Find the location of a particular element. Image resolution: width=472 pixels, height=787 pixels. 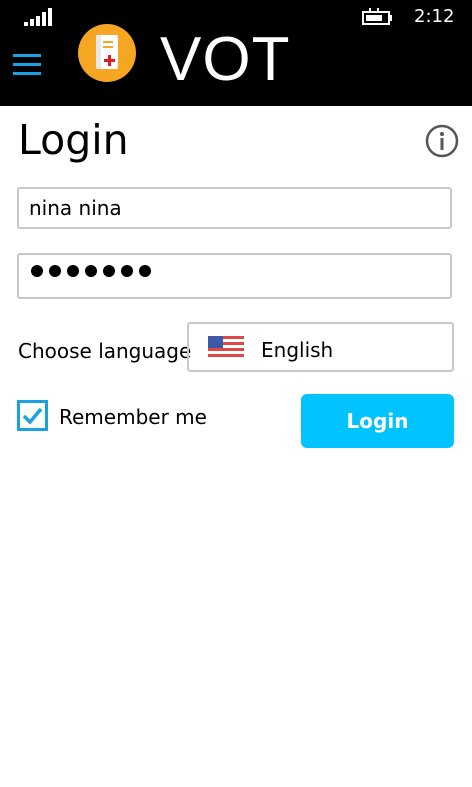

menu-icon is located at coordinates (27, 65).